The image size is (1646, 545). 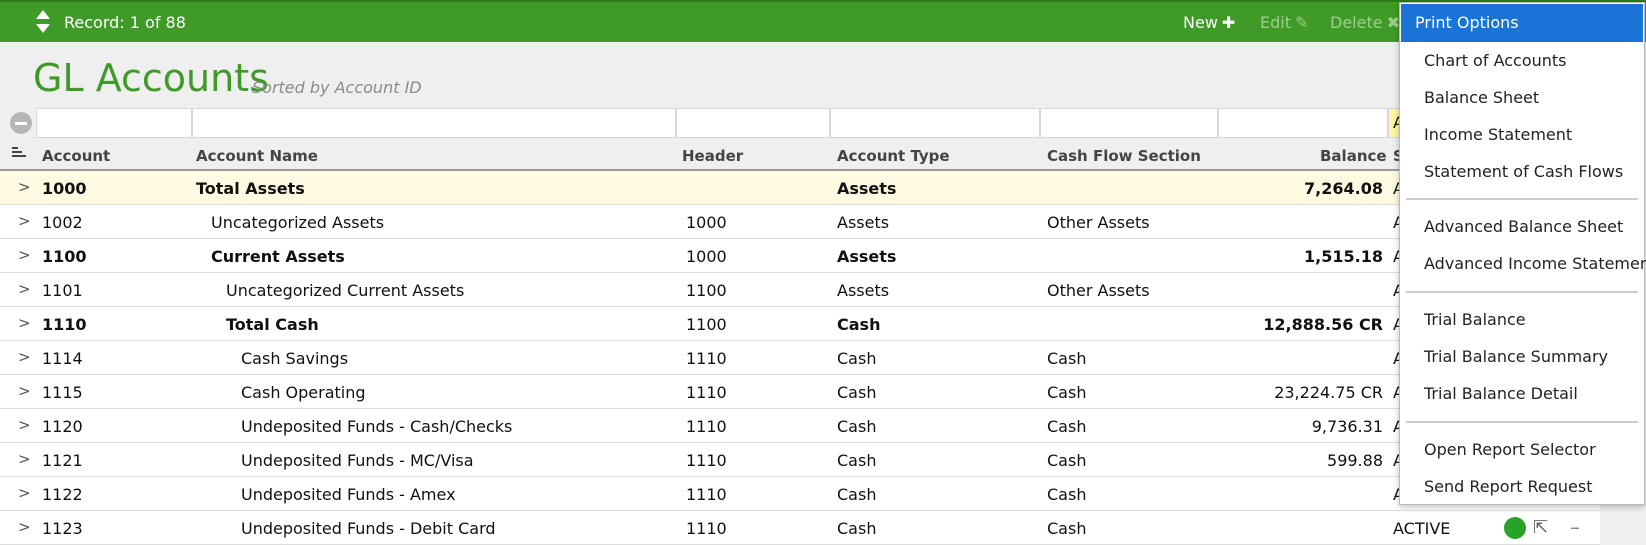 What do you see at coordinates (43, 22) in the screenshot?
I see `record-nav-arrows-icon` at bounding box center [43, 22].